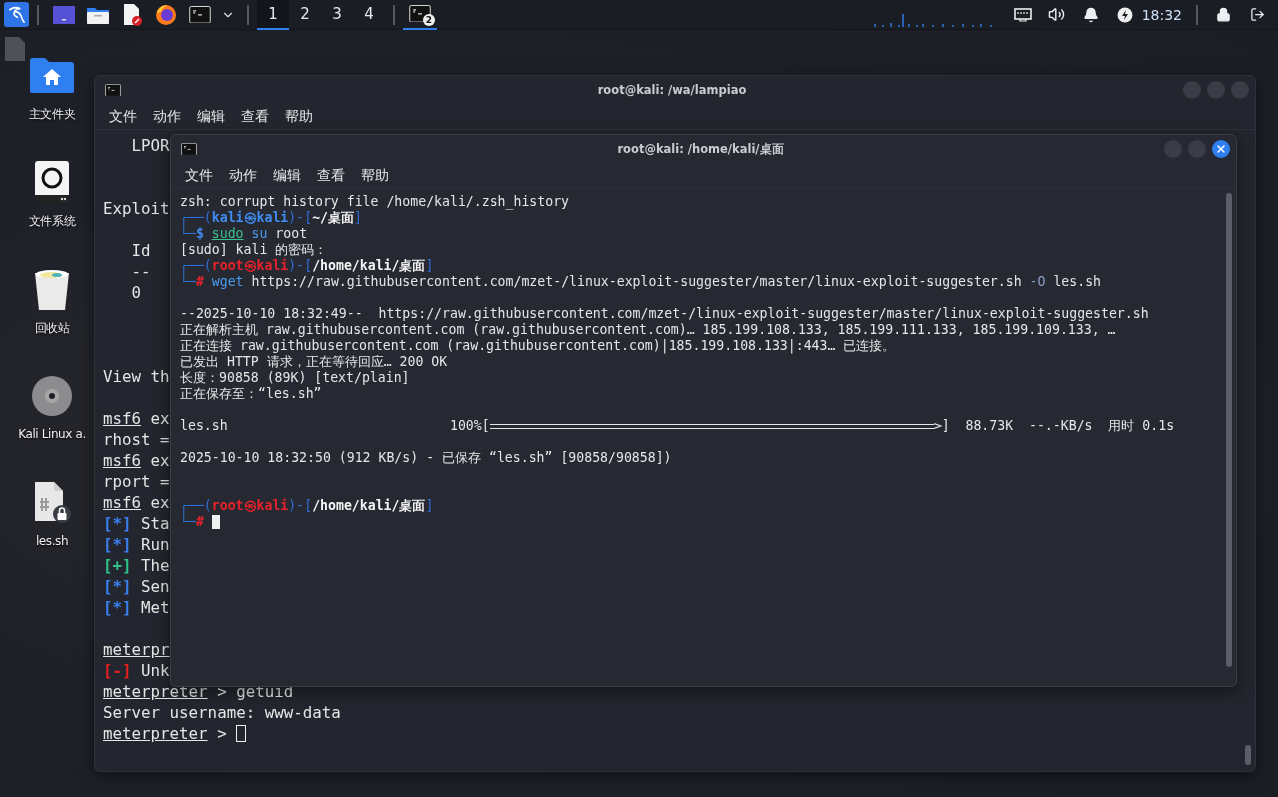 The height and width of the screenshot is (797, 1278). Describe the element at coordinates (136, 292) in the screenshot. I see `terminal-line: 0` at that location.